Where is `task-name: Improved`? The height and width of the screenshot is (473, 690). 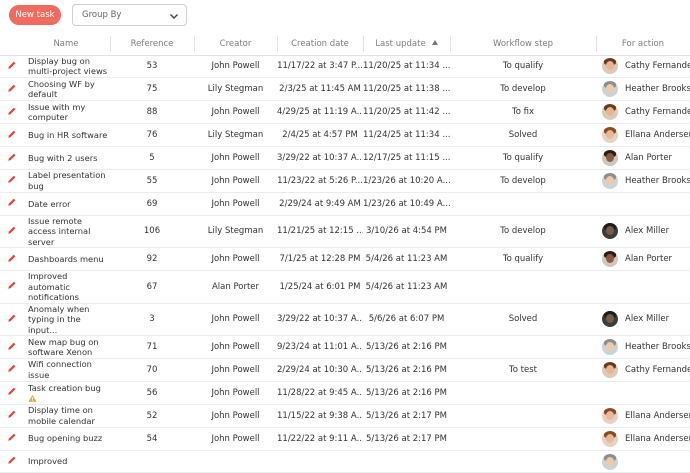
task-name: Improved is located at coordinates (66, 461).